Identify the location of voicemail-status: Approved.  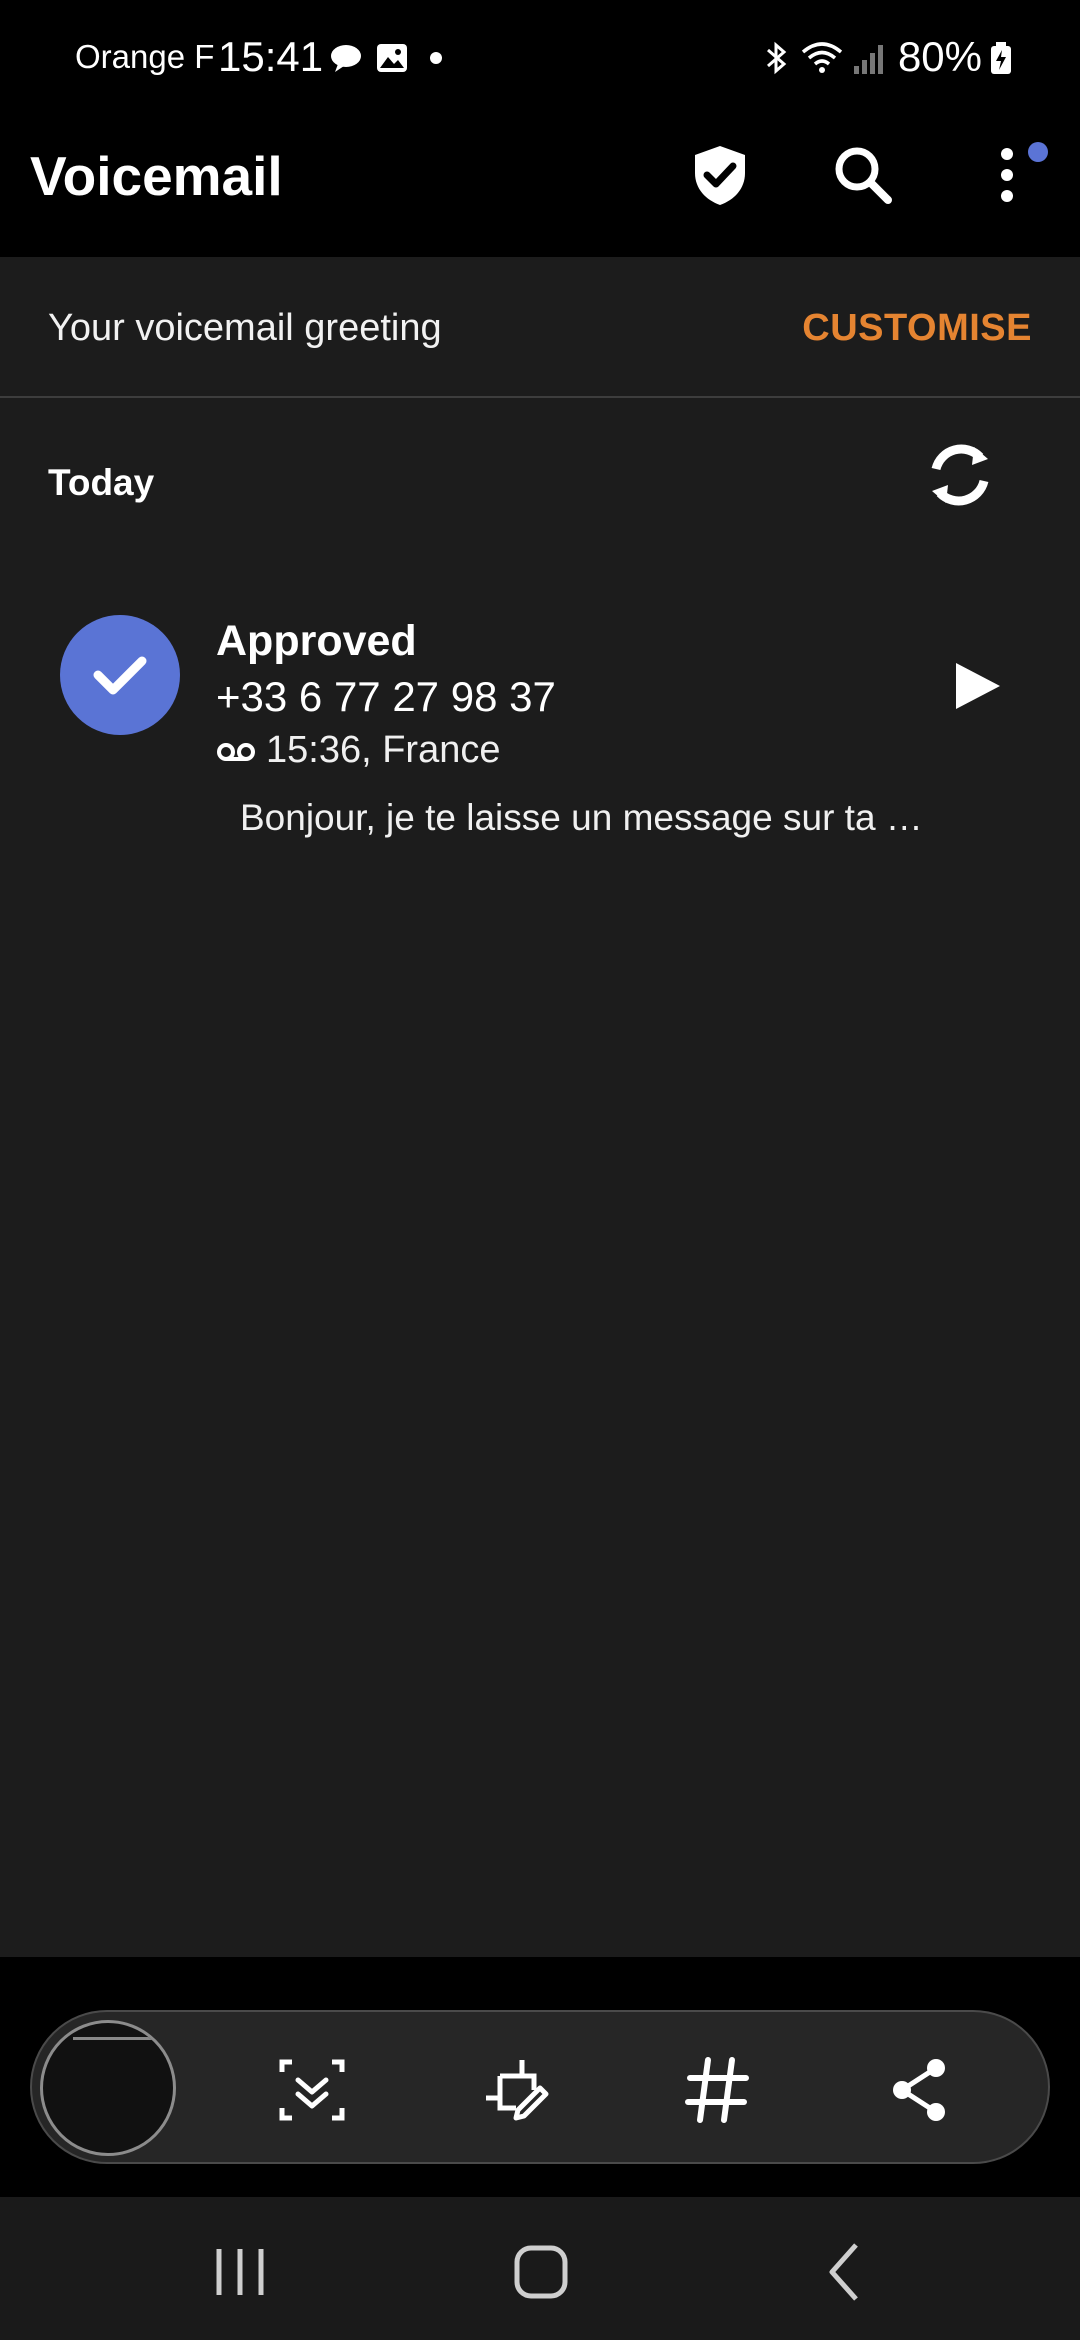
(316, 641).